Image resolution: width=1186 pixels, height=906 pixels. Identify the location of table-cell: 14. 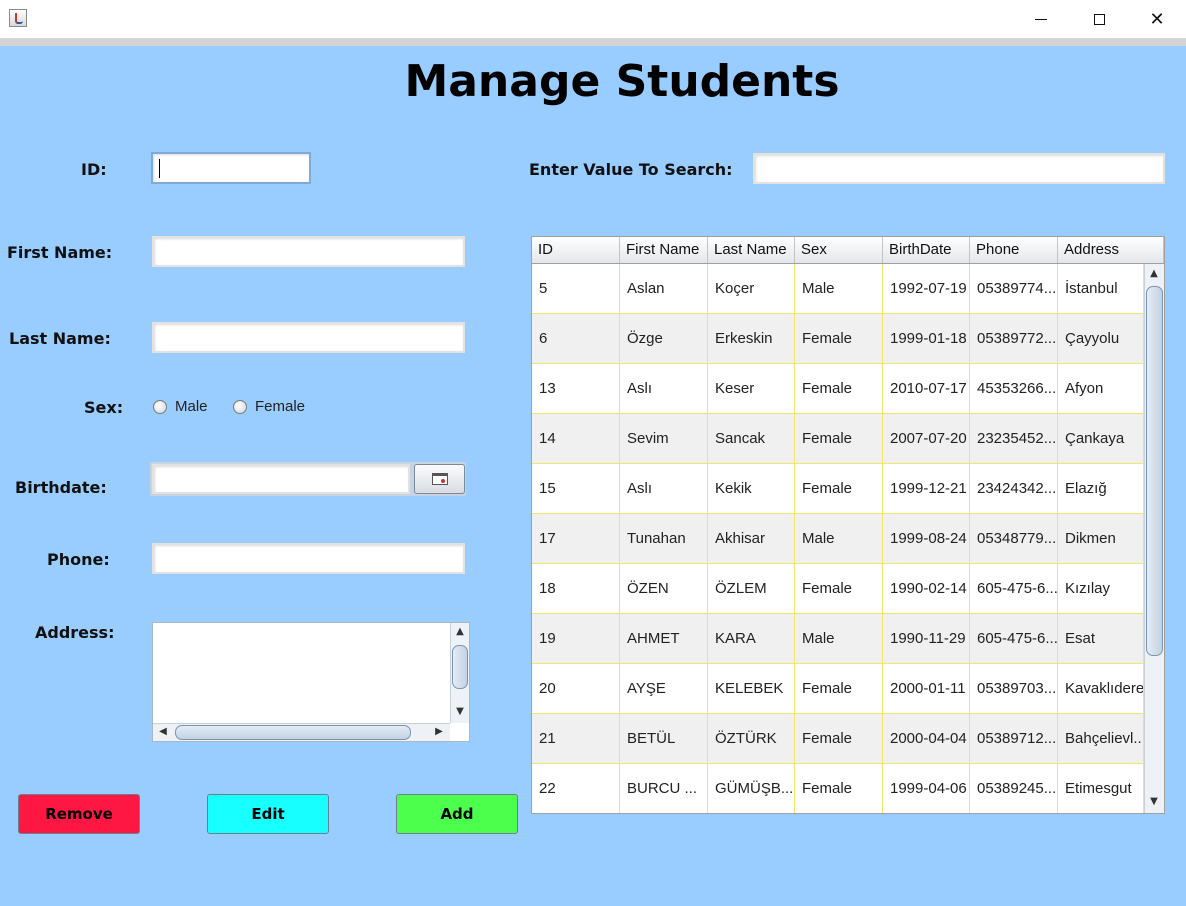
(576, 439).